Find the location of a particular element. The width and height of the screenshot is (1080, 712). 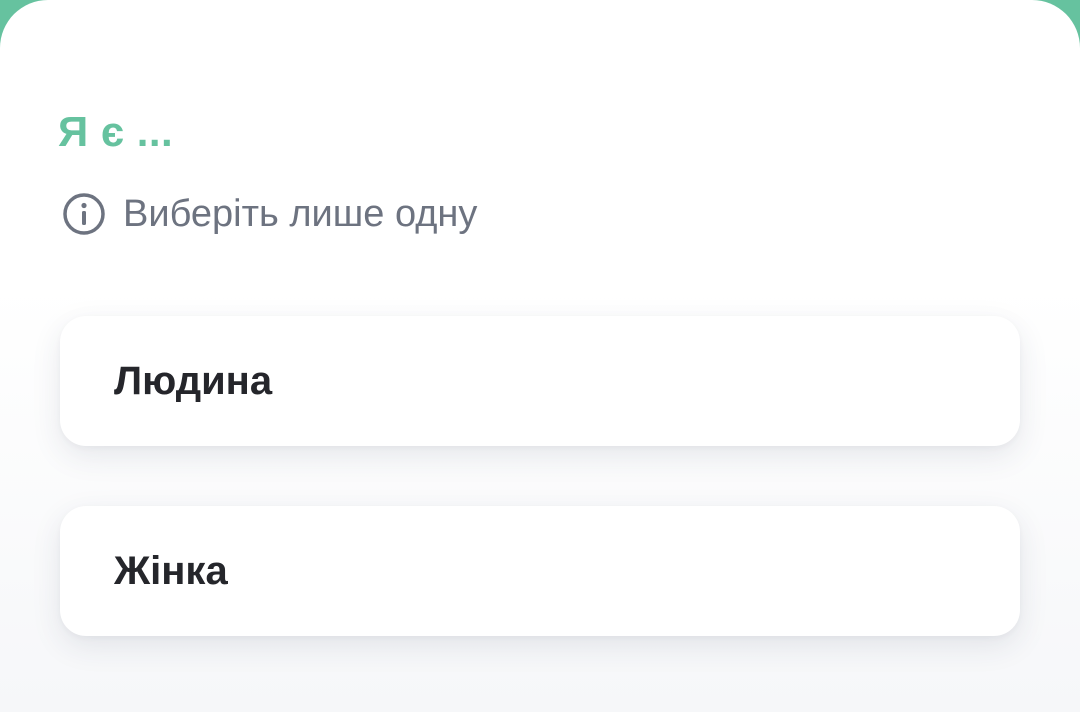

selection-hint: Виберіть лише одну is located at coordinates (269, 214).